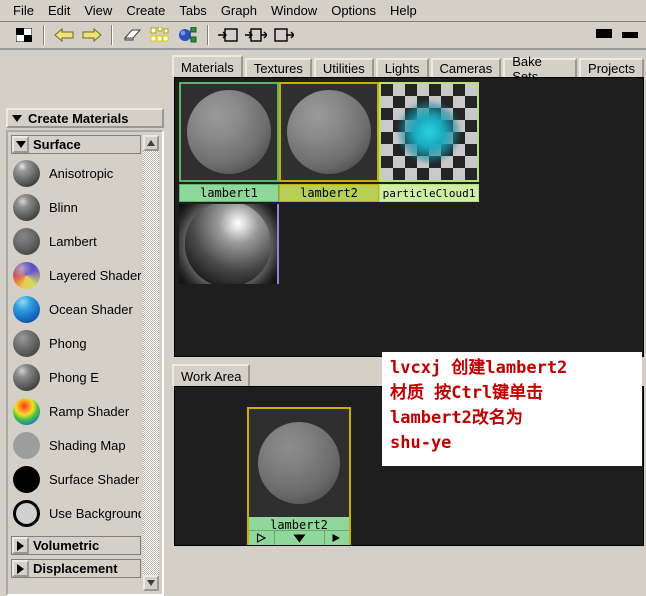 The height and width of the screenshot is (596, 646). I want to click on material-label: Layered Shader, so click(95, 275).